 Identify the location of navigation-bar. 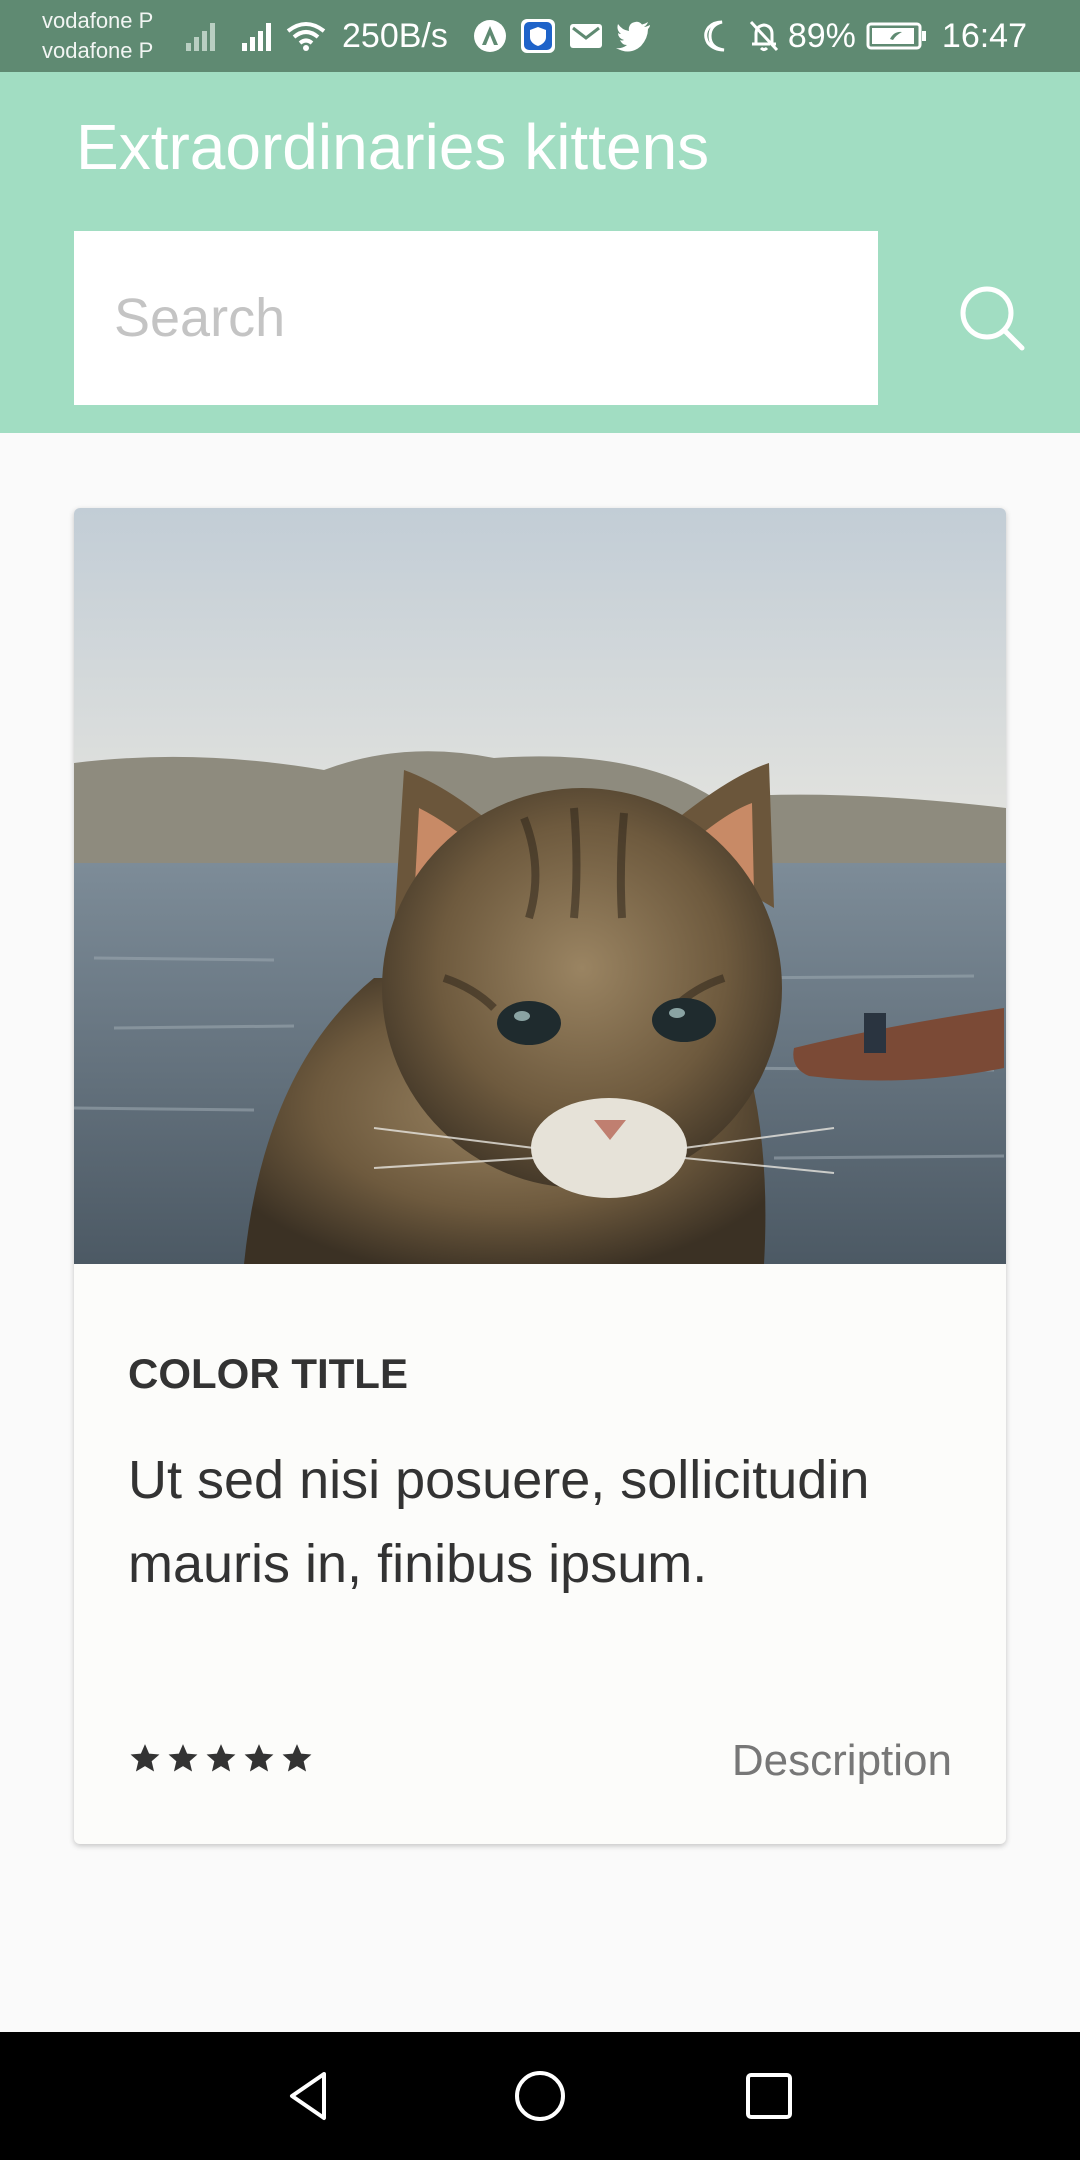
(540, 2096).